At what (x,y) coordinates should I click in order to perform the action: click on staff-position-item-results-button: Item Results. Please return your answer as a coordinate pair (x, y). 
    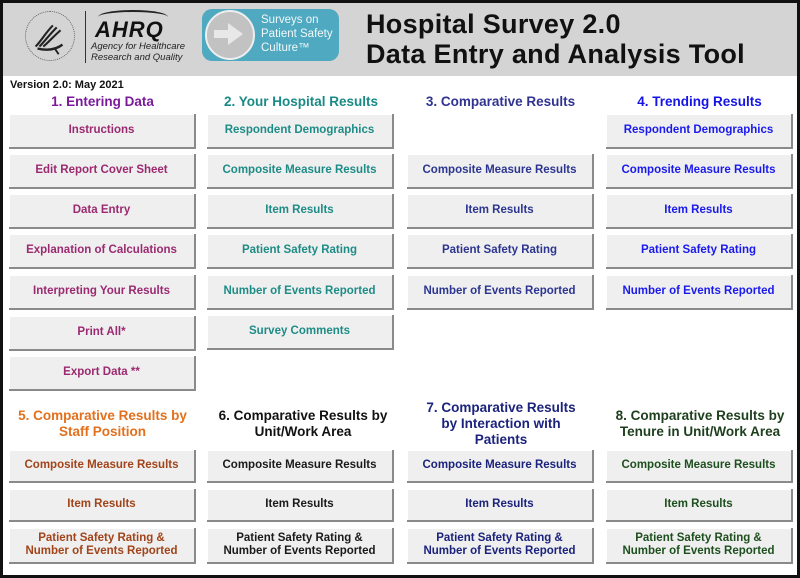
    Looking at the image, I should click on (102, 505).